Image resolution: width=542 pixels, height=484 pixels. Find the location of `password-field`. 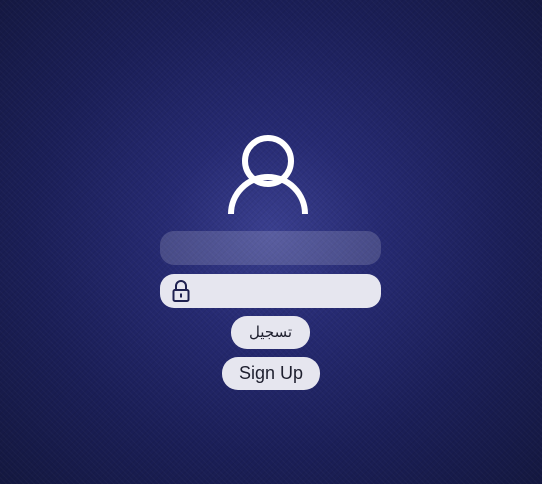

password-field is located at coordinates (270, 291).